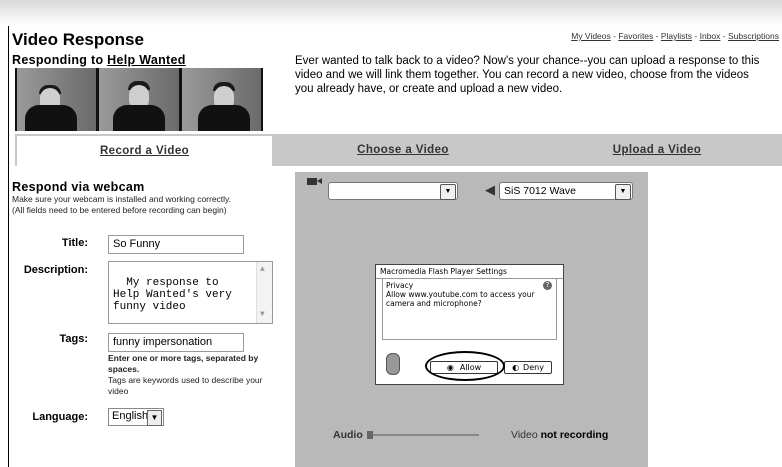 The image size is (782, 467). What do you see at coordinates (516, 367) in the screenshot?
I see `deny-icon: ◐` at bounding box center [516, 367].